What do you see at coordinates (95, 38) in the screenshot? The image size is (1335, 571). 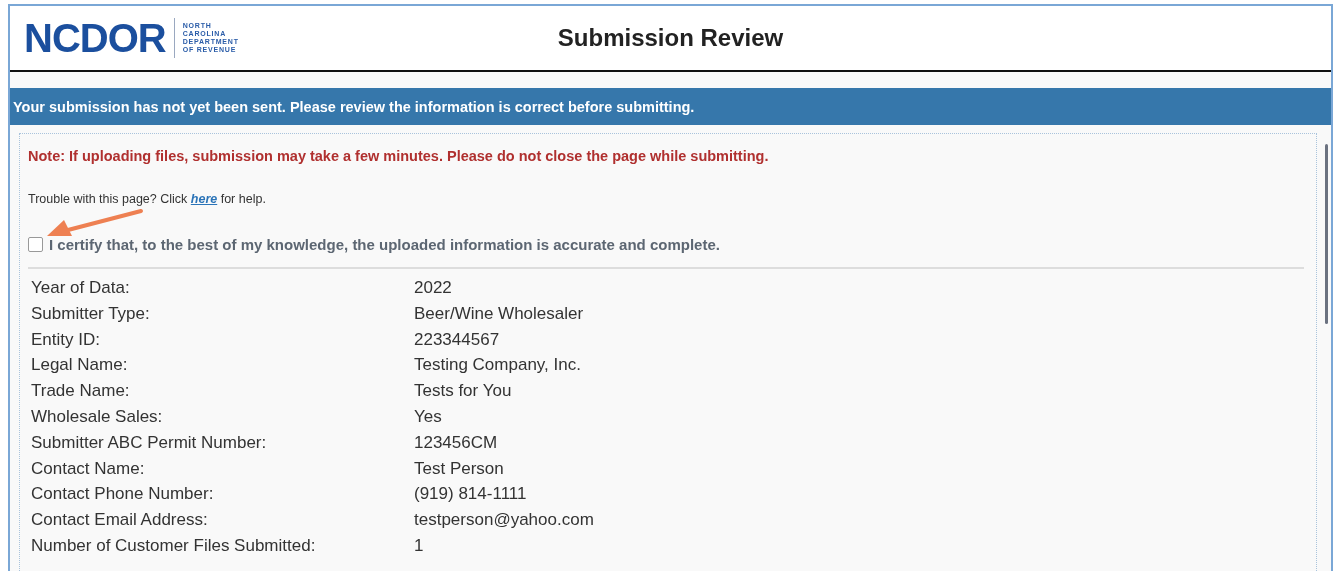 I see `logo-wordmark: NCDOR` at bounding box center [95, 38].